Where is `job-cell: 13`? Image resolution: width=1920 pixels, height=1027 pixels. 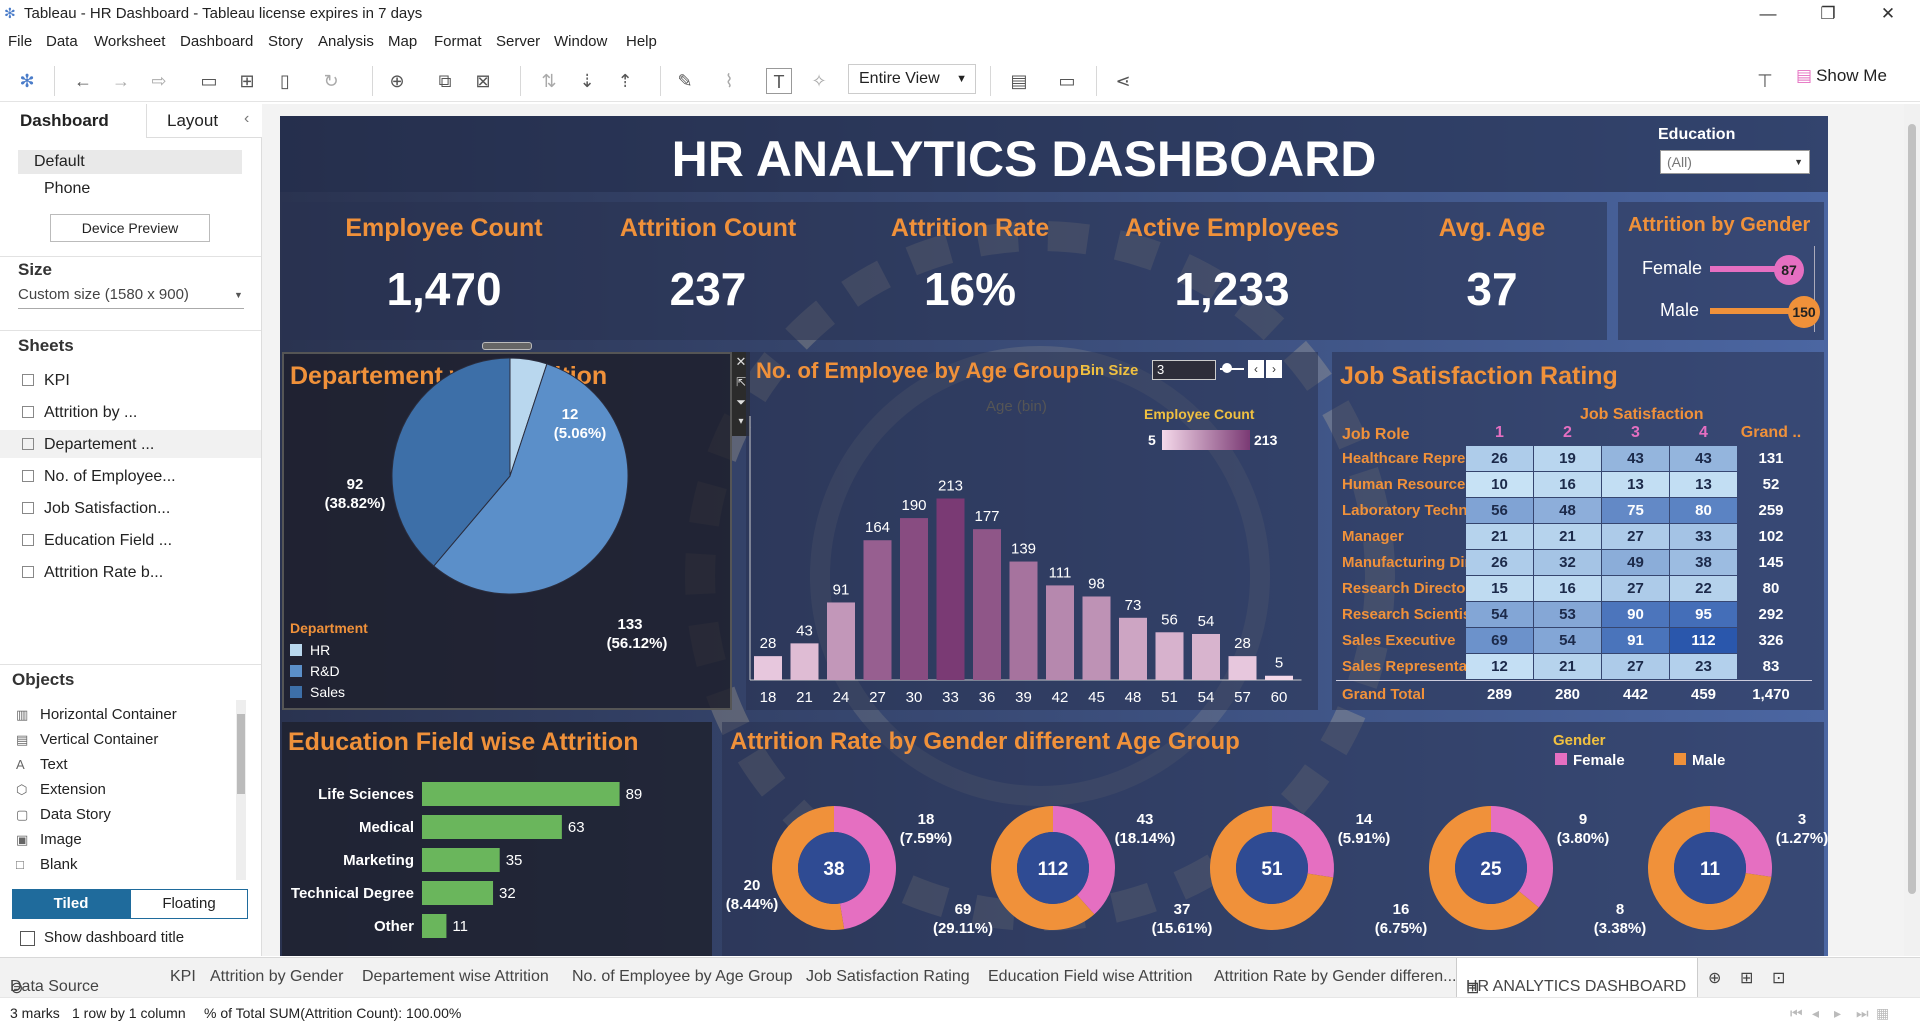
job-cell: 13 is located at coordinates (1635, 484).